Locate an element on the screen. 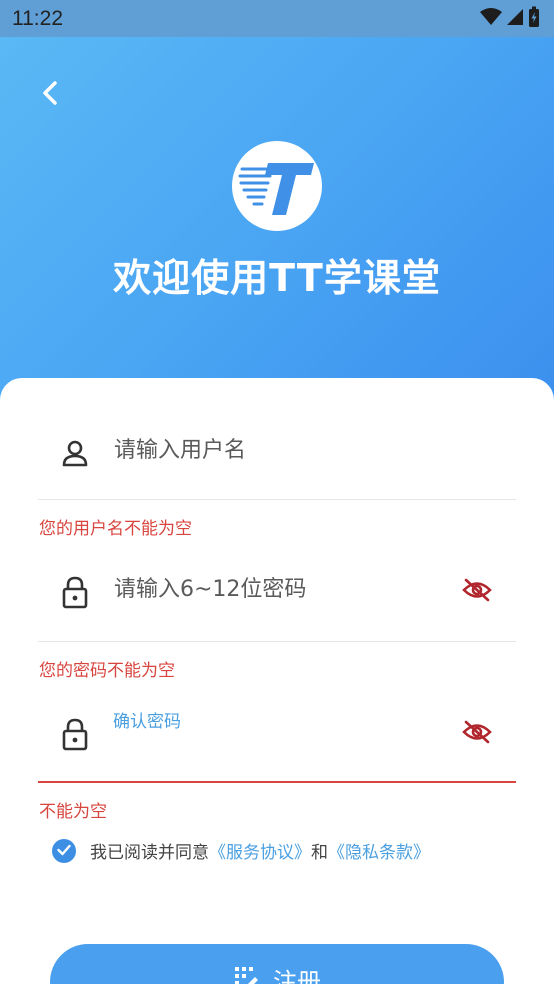  confirm-error: 不能为空 is located at coordinates (73, 812).